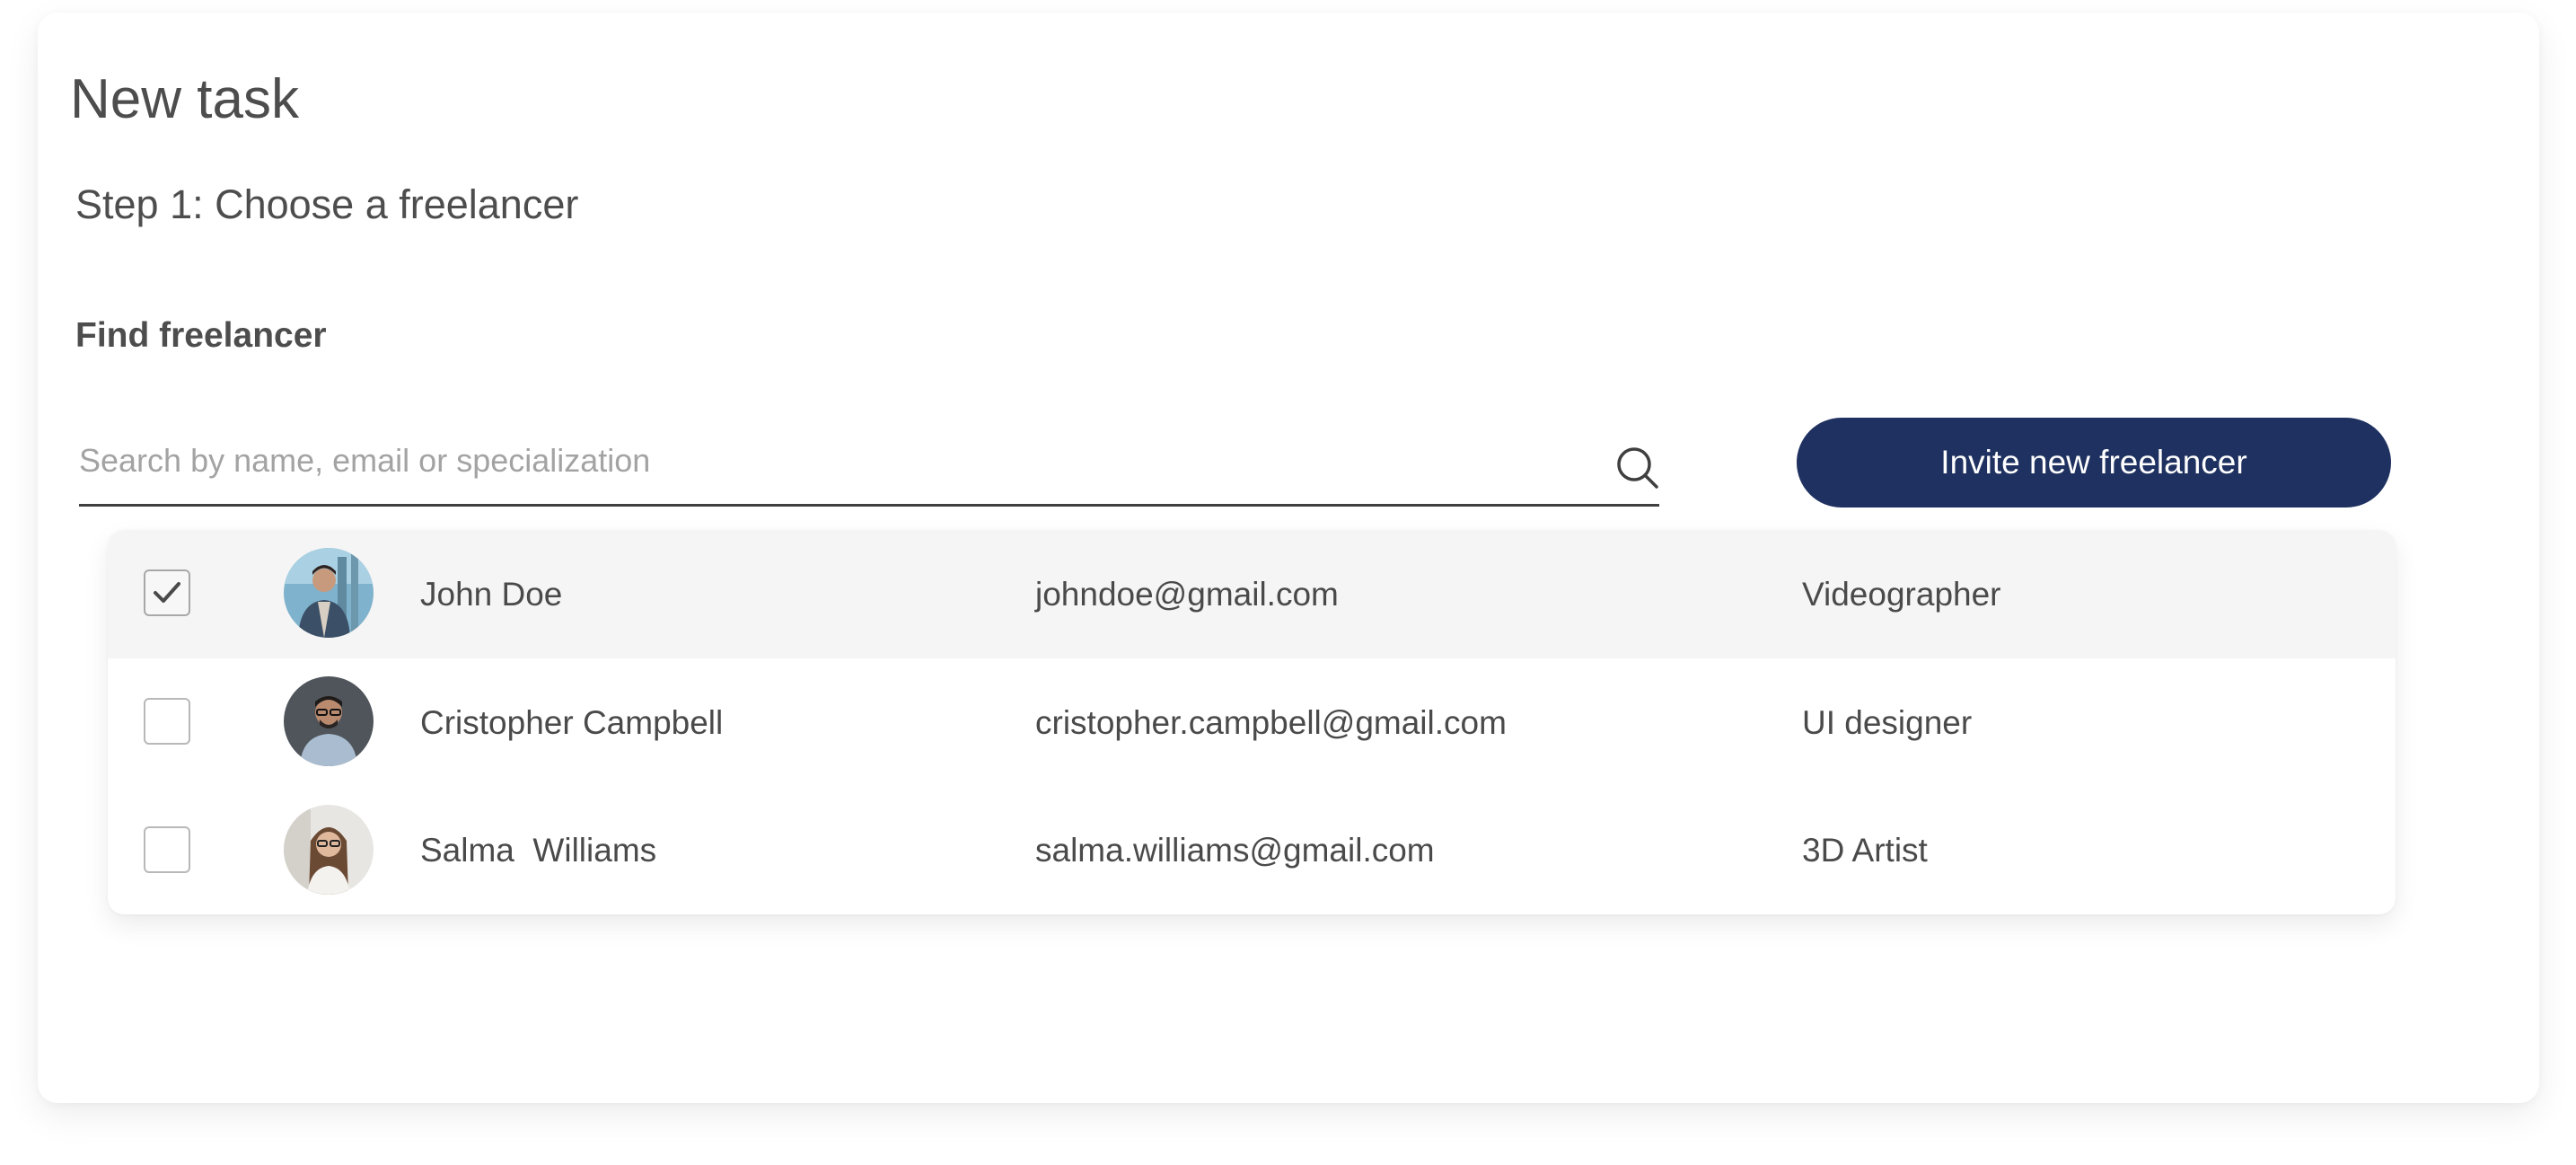  What do you see at coordinates (184, 99) in the screenshot?
I see `page-title: New task` at bounding box center [184, 99].